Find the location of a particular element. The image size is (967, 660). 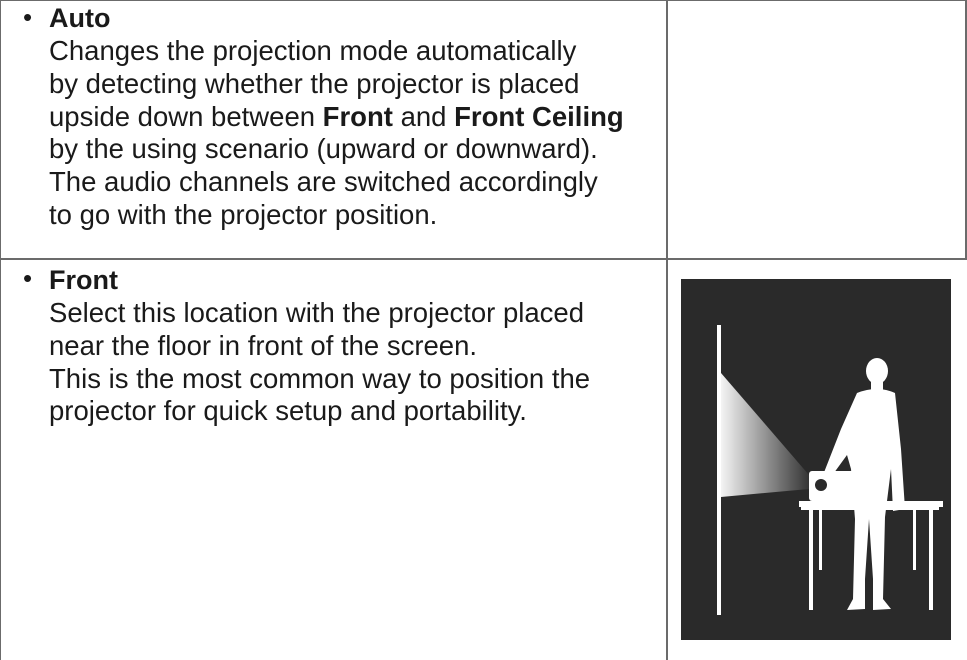

option-title-auto: Auto is located at coordinates (80, 18).